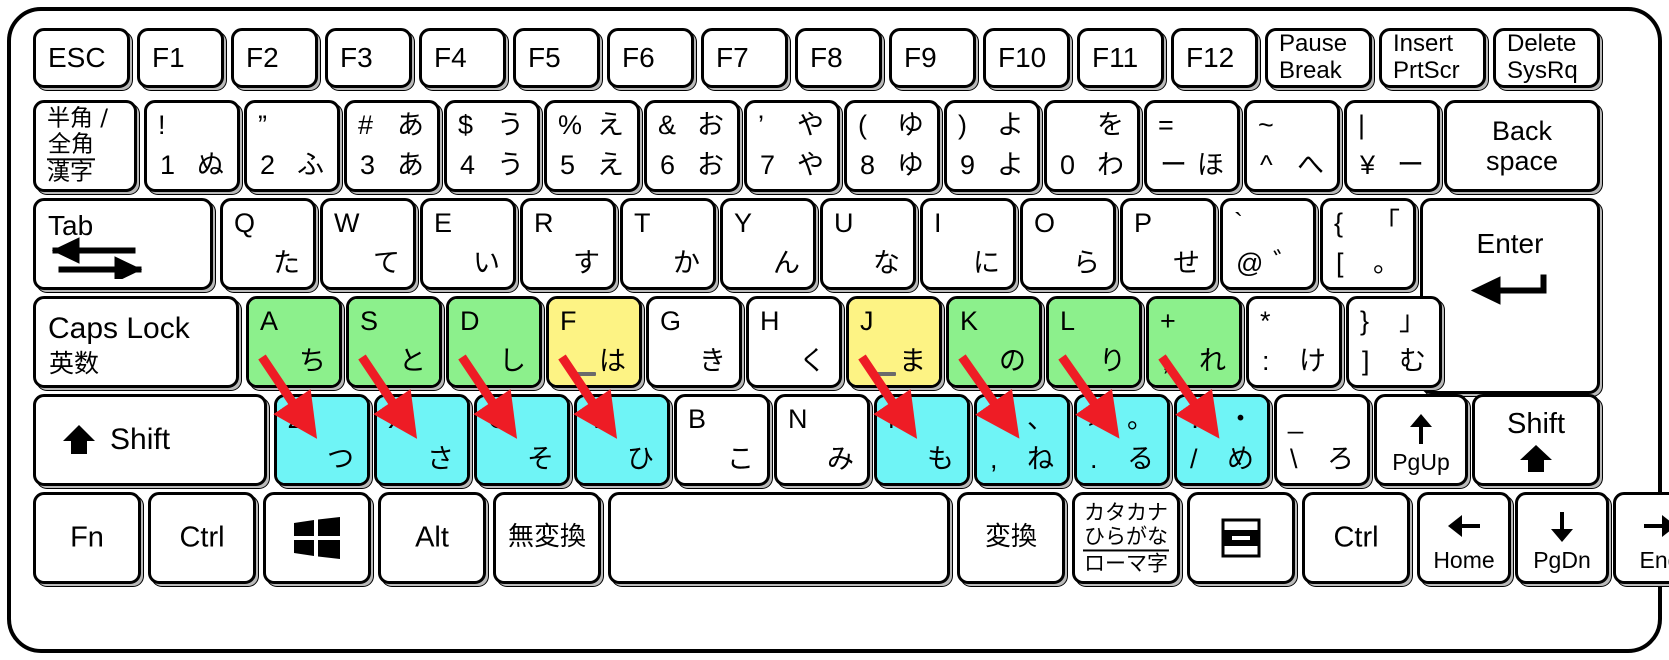 Image resolution: width=1669 pixels, height=660 pixels. I want to click on key-label: ESC, so click(77, 58).